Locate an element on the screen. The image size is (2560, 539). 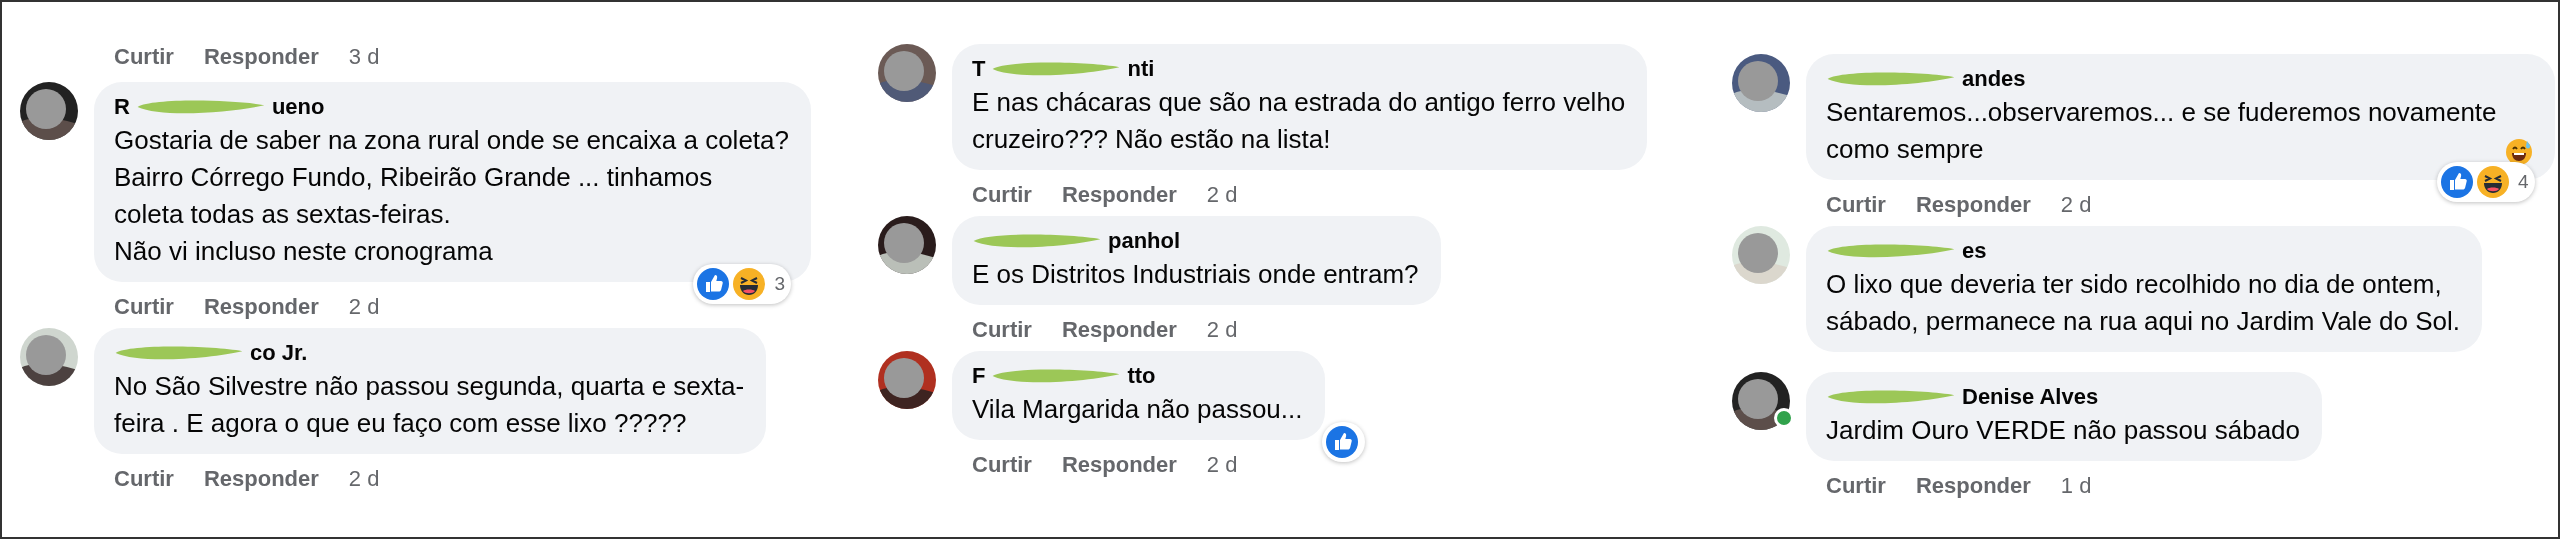
commenter-name: co Jr. is located at coordinates (279, 353).